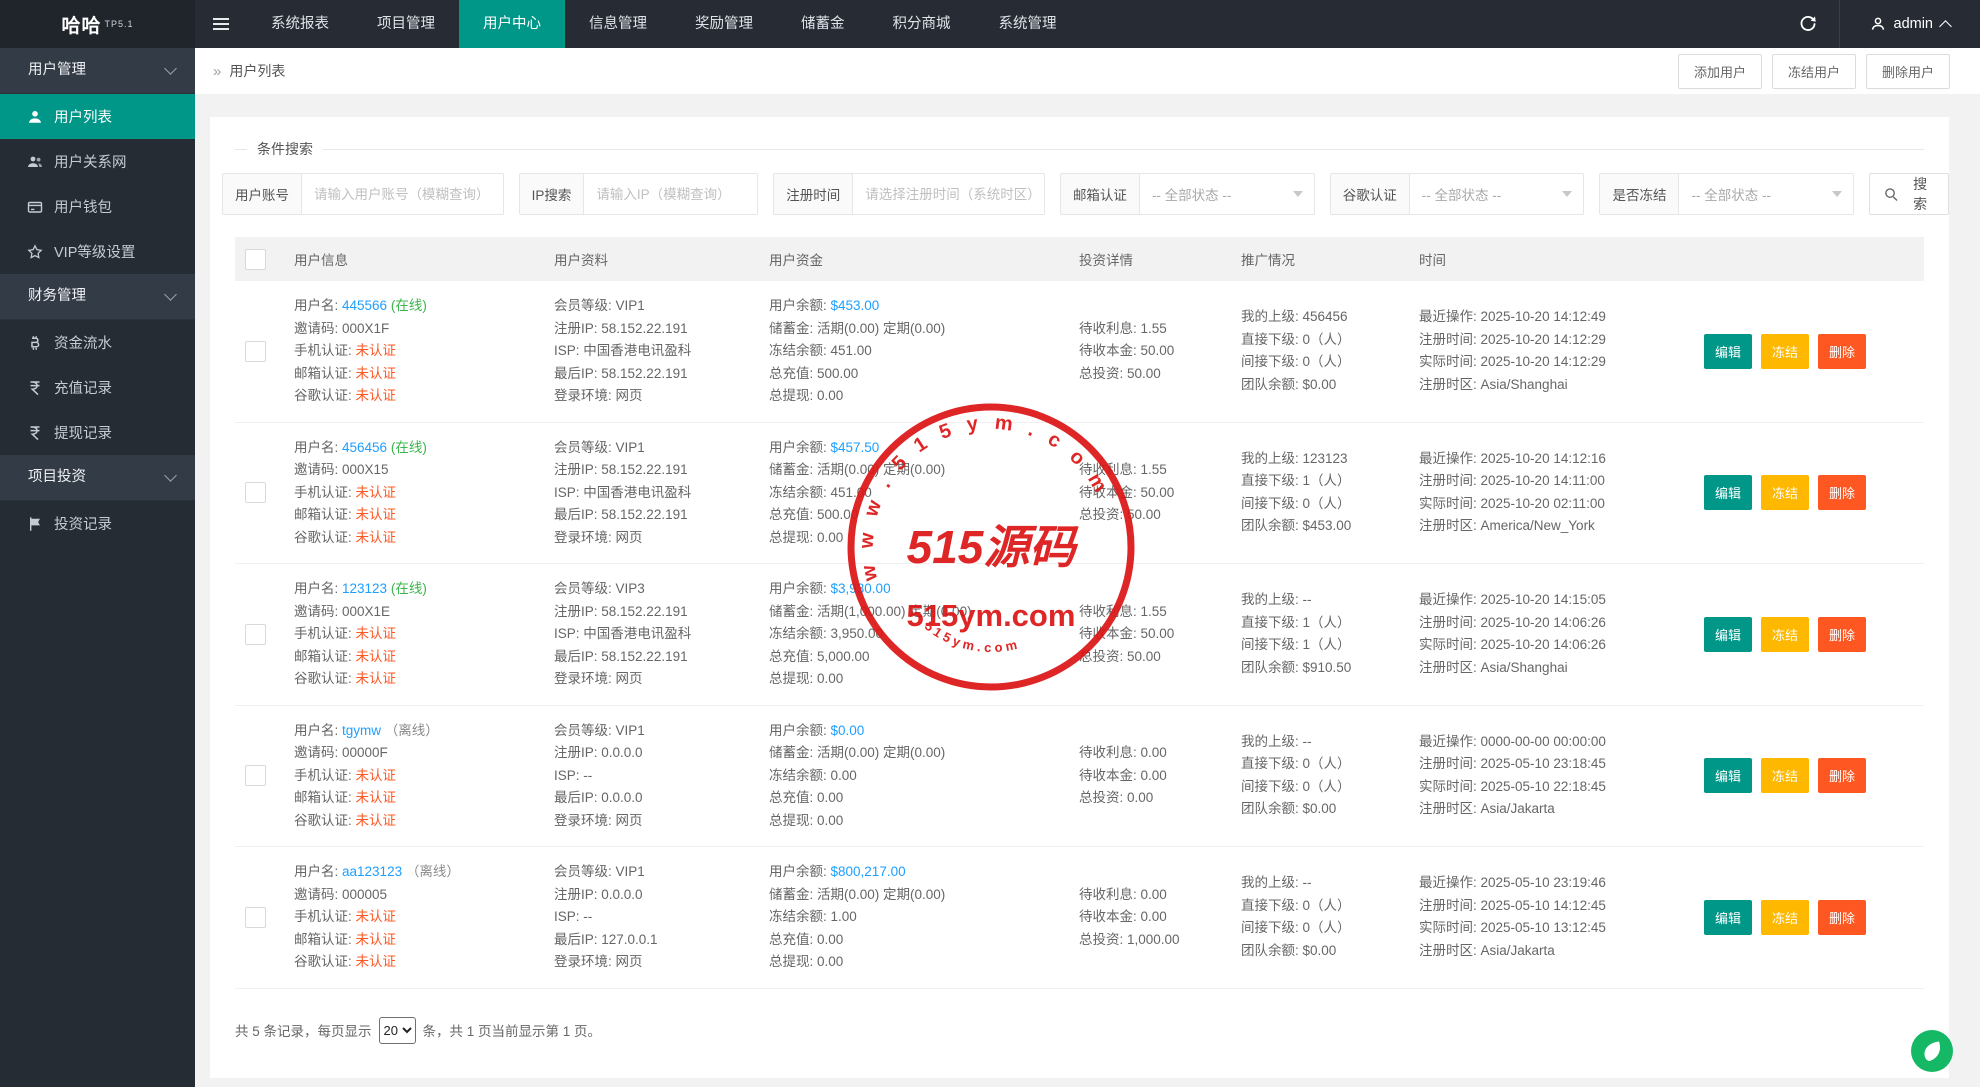 This screenshot has width=1980, height=1087. Describe the element at coordinates (1028, 24) in the screenshot. I see `nav-system-management: 系统管理` at that location.